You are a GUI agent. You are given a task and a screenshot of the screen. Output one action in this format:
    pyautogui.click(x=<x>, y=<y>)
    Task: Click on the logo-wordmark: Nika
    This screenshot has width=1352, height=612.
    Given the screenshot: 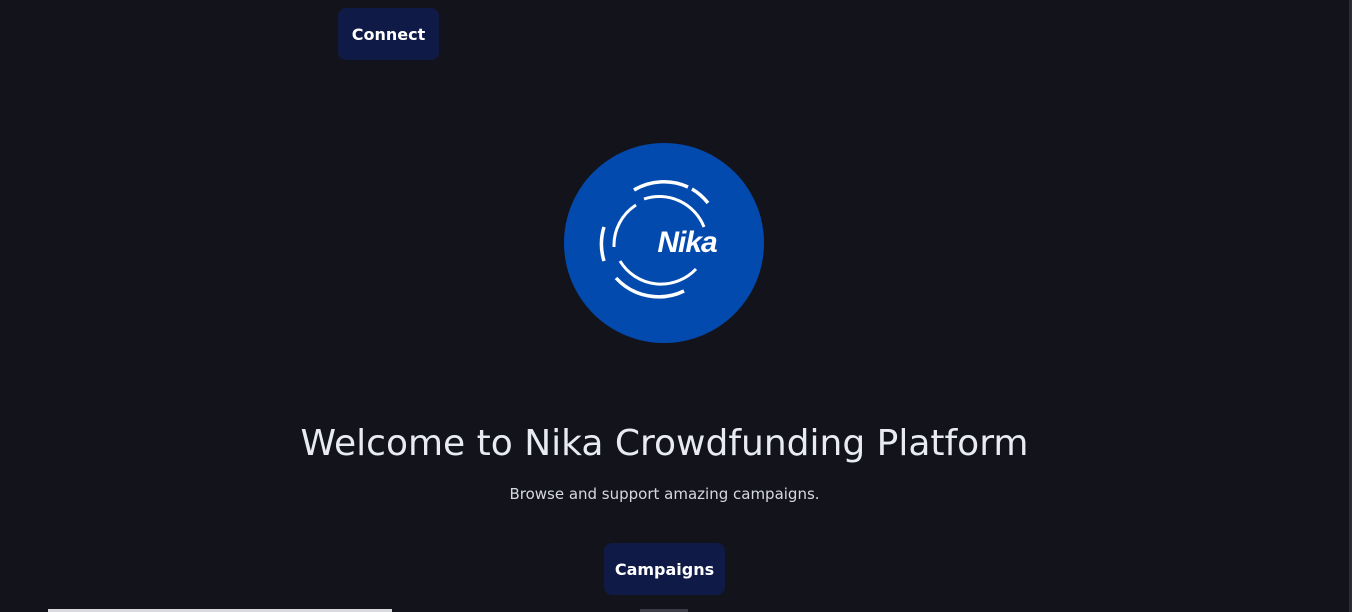 What is the action you would take?
    pyautogui.click(x=687, y=242)
    